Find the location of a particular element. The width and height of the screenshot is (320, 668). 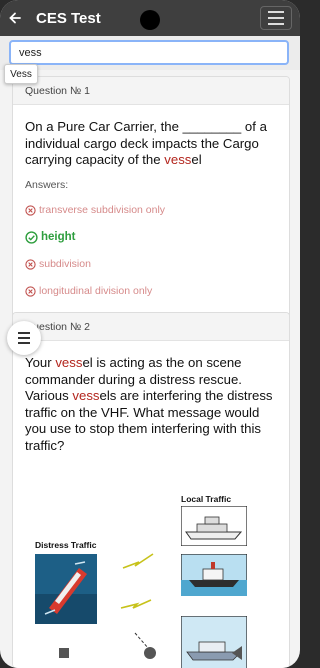

home-icon is located at coordinates (150, 653).